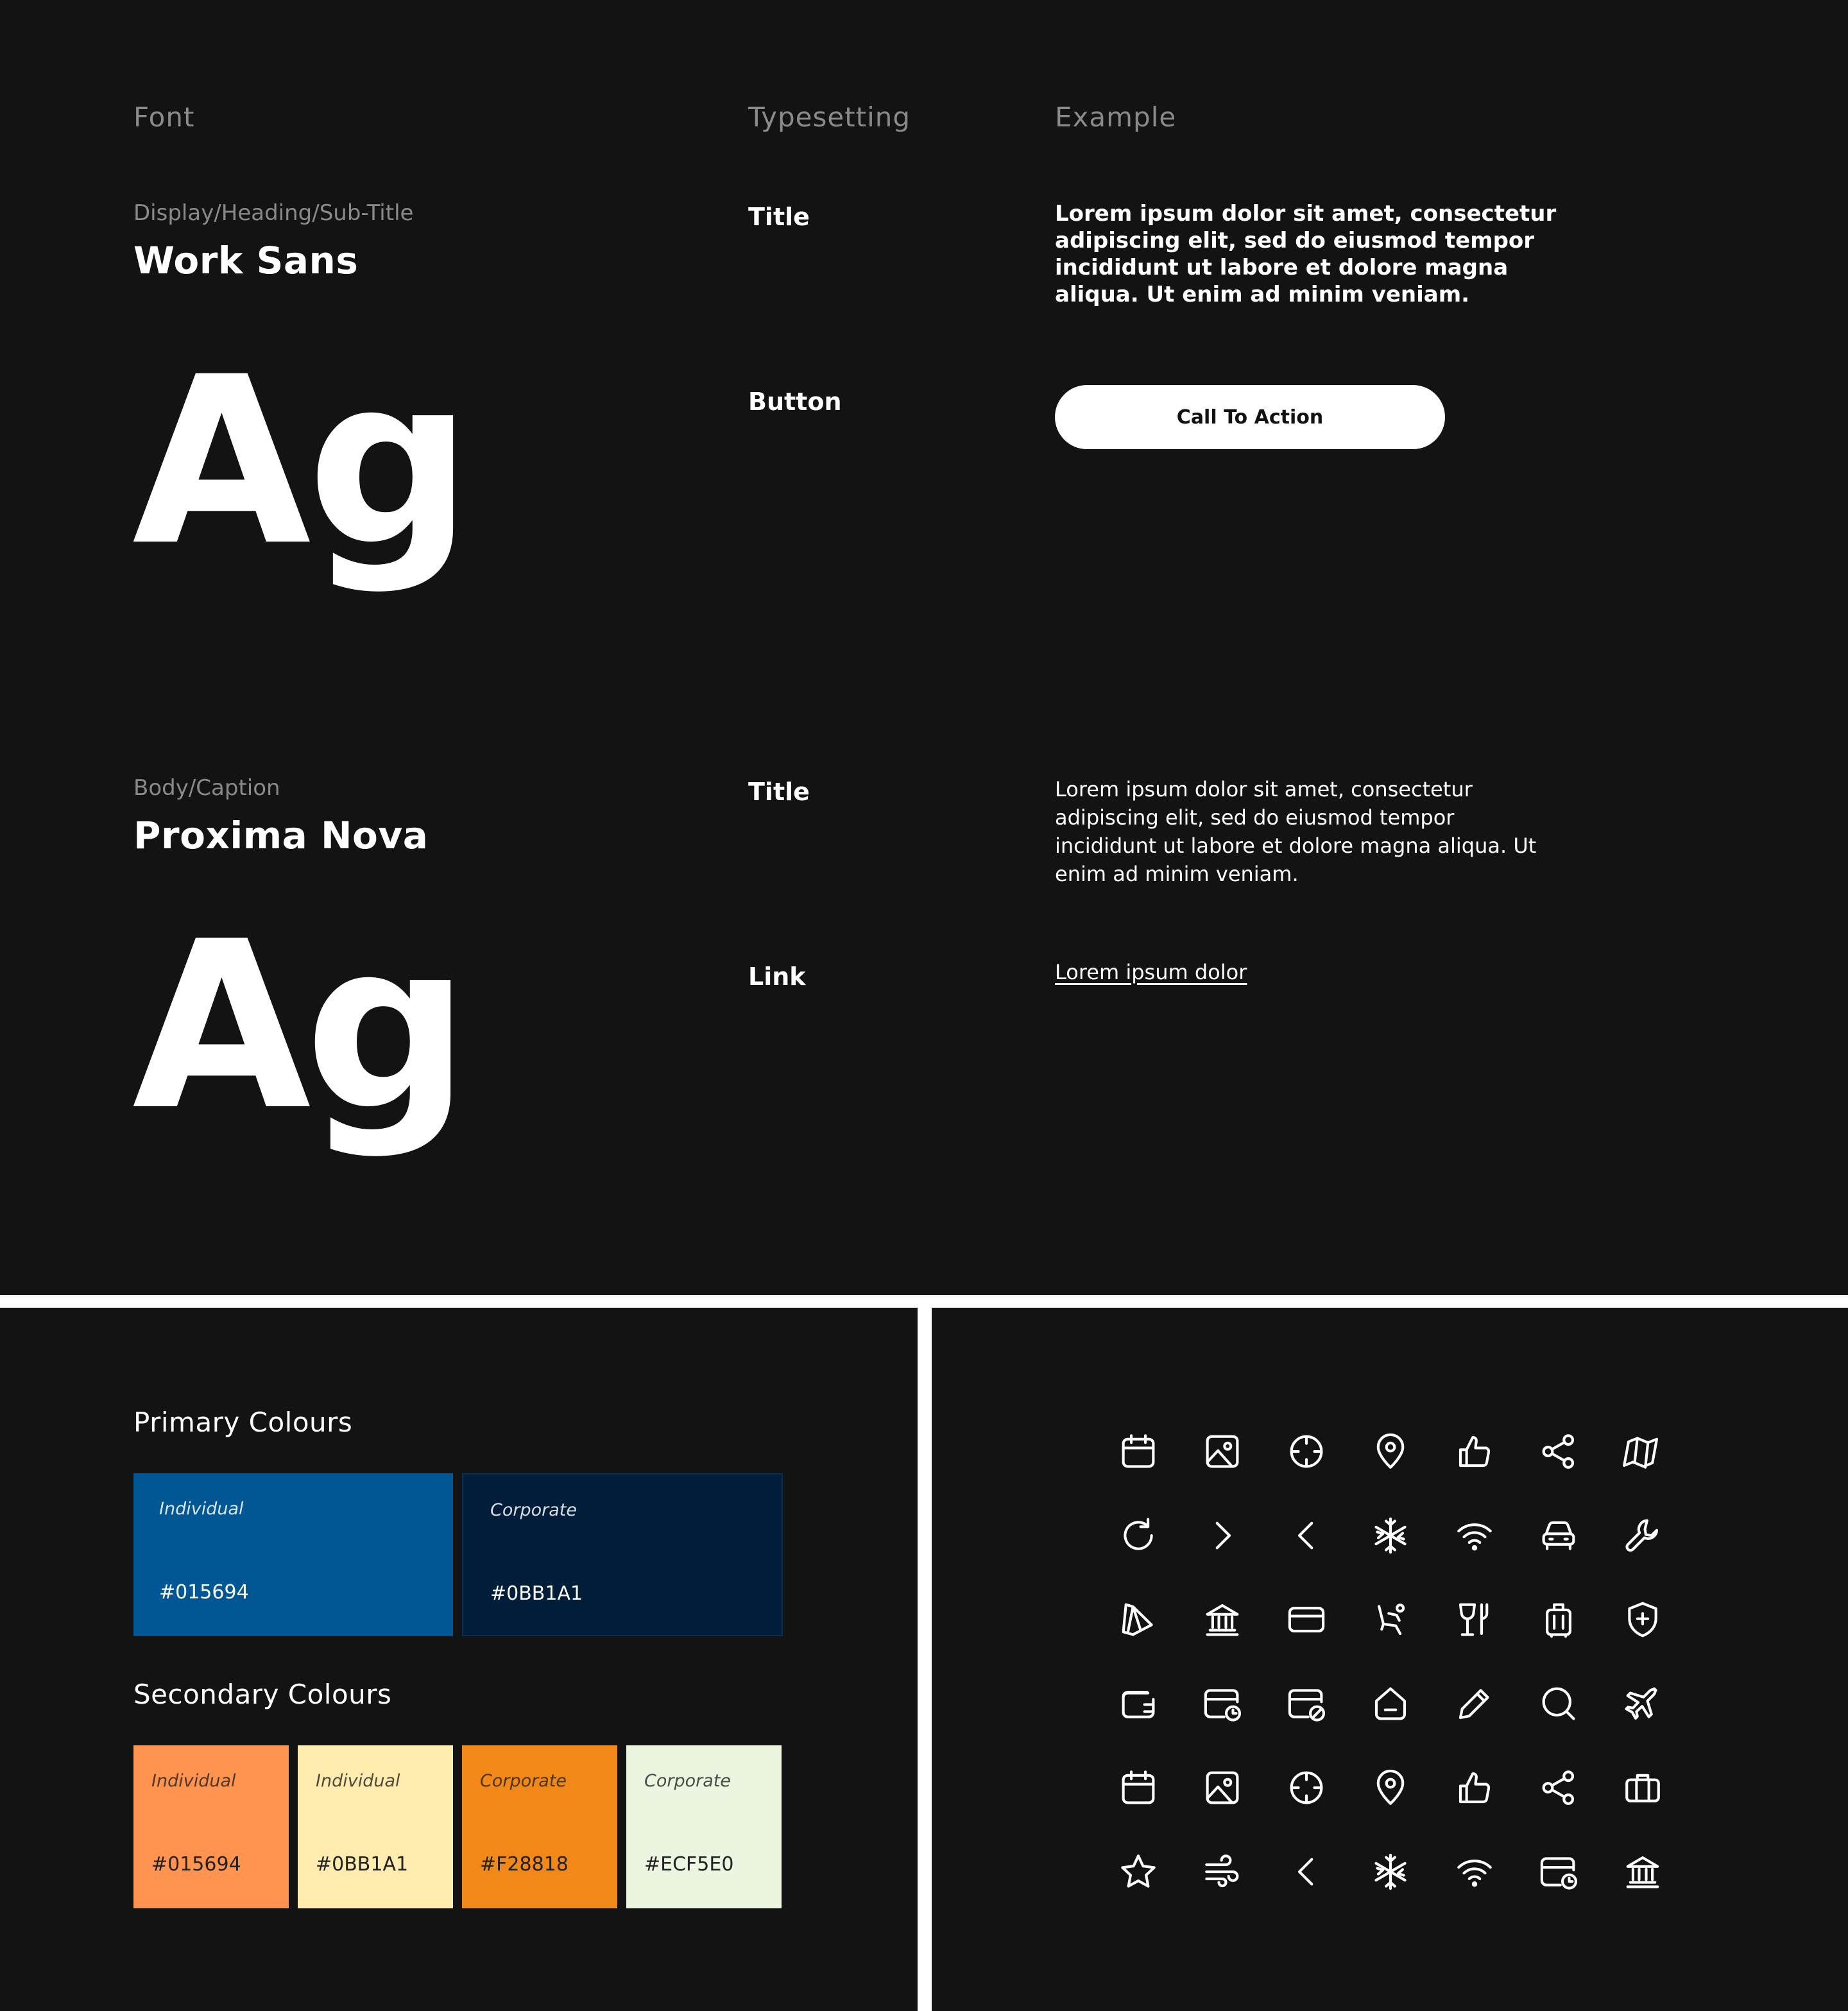 Image resolution: width=1848 pixels, height=2011 pixels. Describe the element at coordinates (1391, 1619) in the screenshot. I see `seat-icon` at that location.